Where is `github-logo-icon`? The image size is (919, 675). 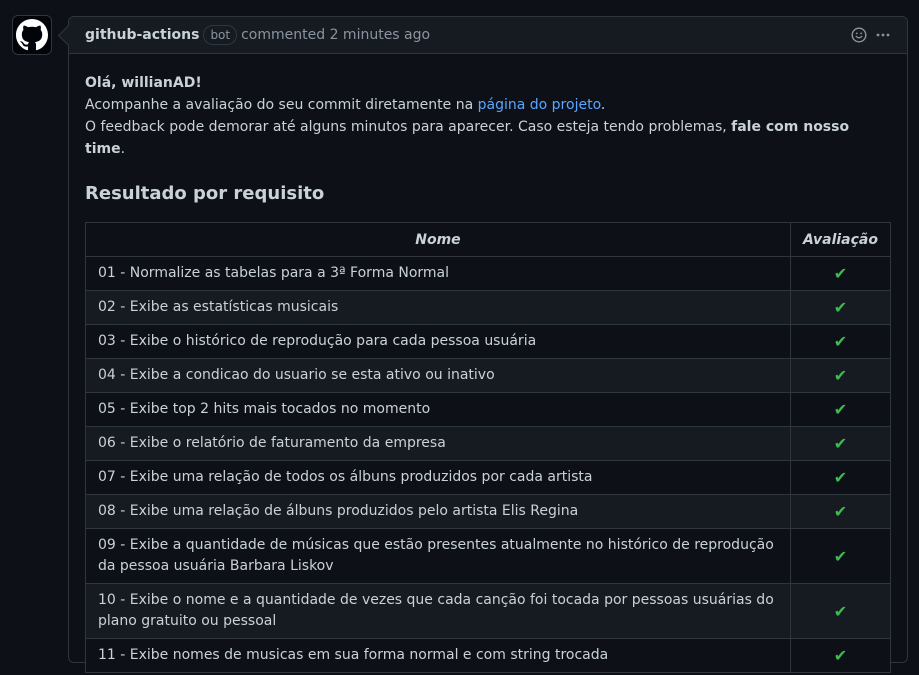 github-logo-icon is located at coordinates (32, 35).